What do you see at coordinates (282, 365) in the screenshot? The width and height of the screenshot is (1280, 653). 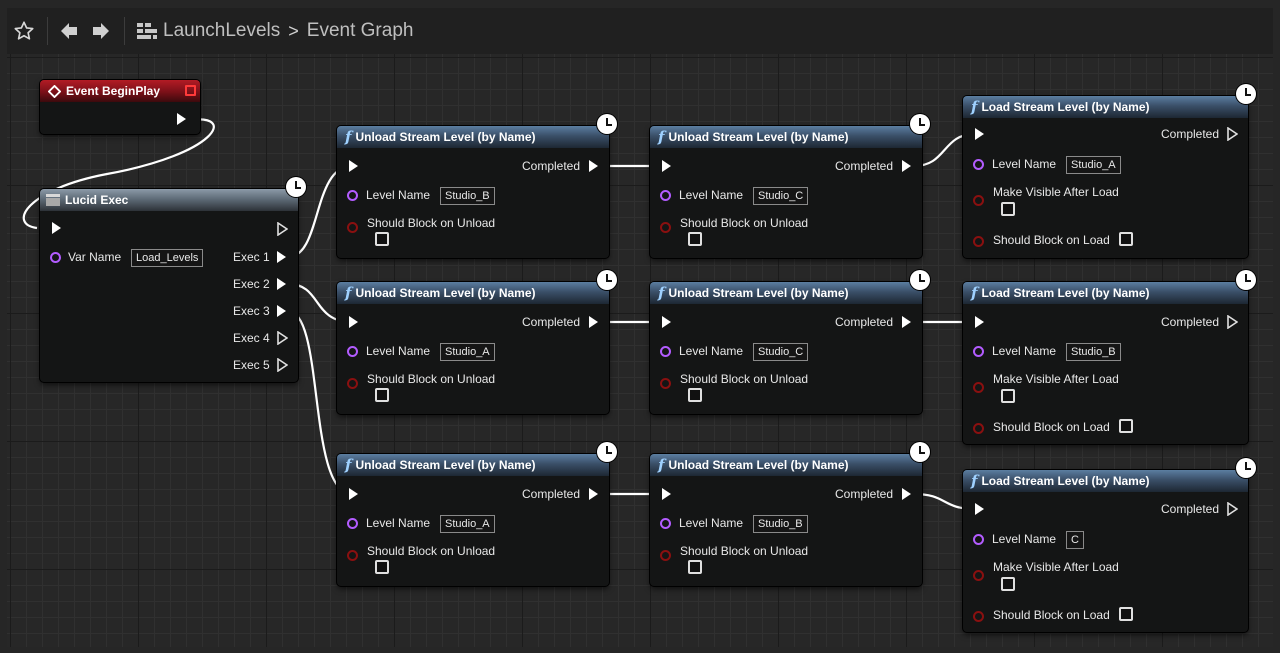 I see `exec-5-pin` at bounding box center [282, 365].